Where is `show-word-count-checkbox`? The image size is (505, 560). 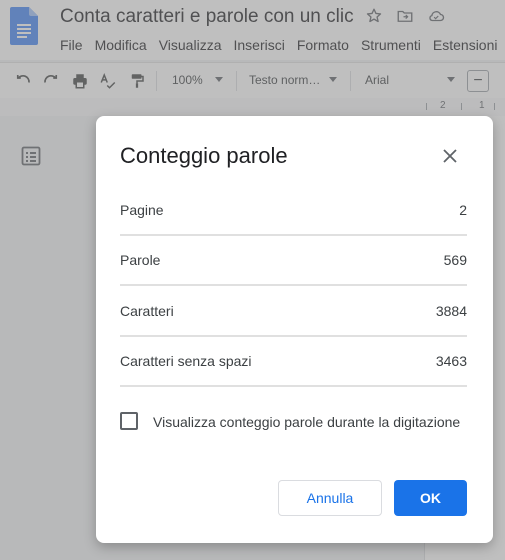
show-word-count-checkbox is located at coordinates (129, 421).